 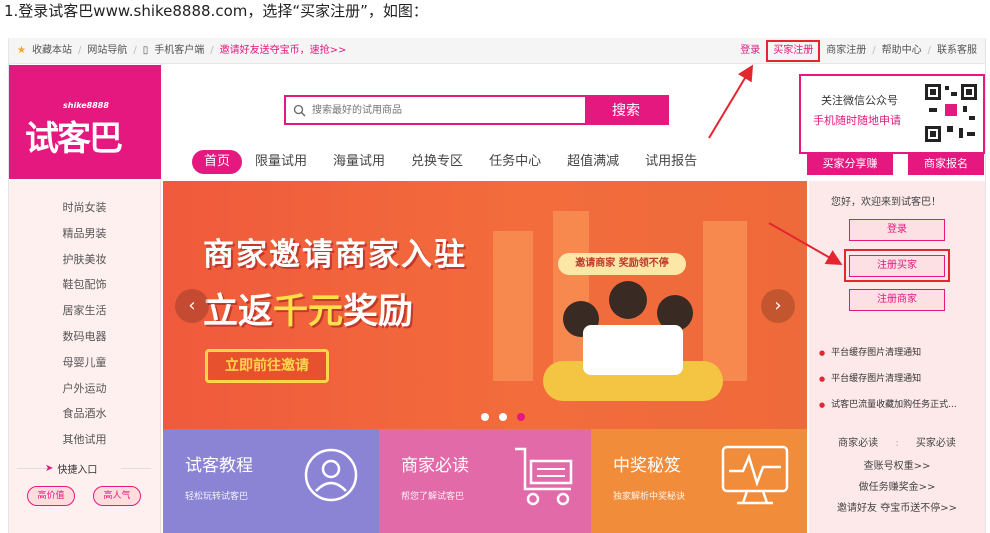 What do you see at coordinates (858, 443) in the screenshot?
I see `tab-merchant-guide: 商家必读` at bounding box center [858, 443].